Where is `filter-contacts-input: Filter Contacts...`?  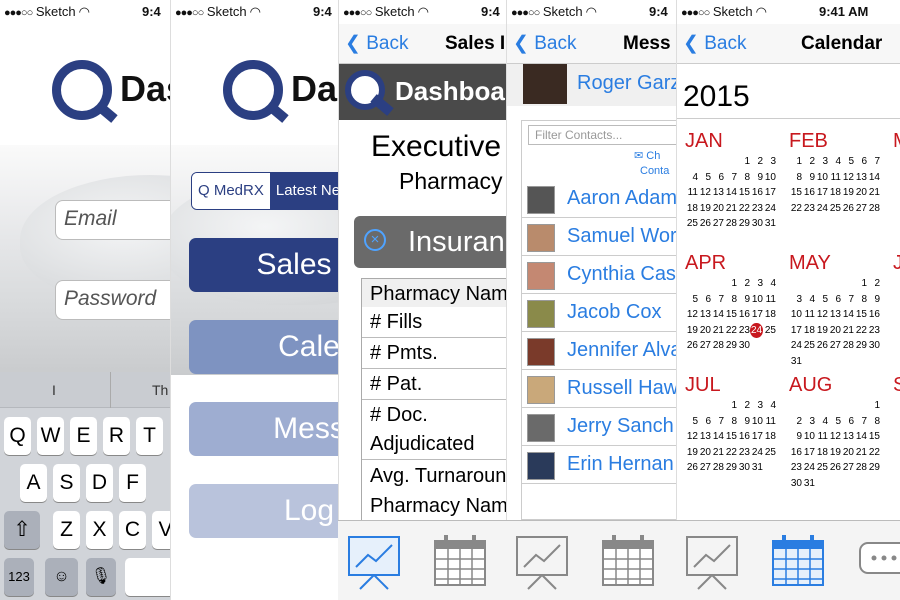 filter-contacts-input: Filter Contacts... is located at coordinates (602, 135).